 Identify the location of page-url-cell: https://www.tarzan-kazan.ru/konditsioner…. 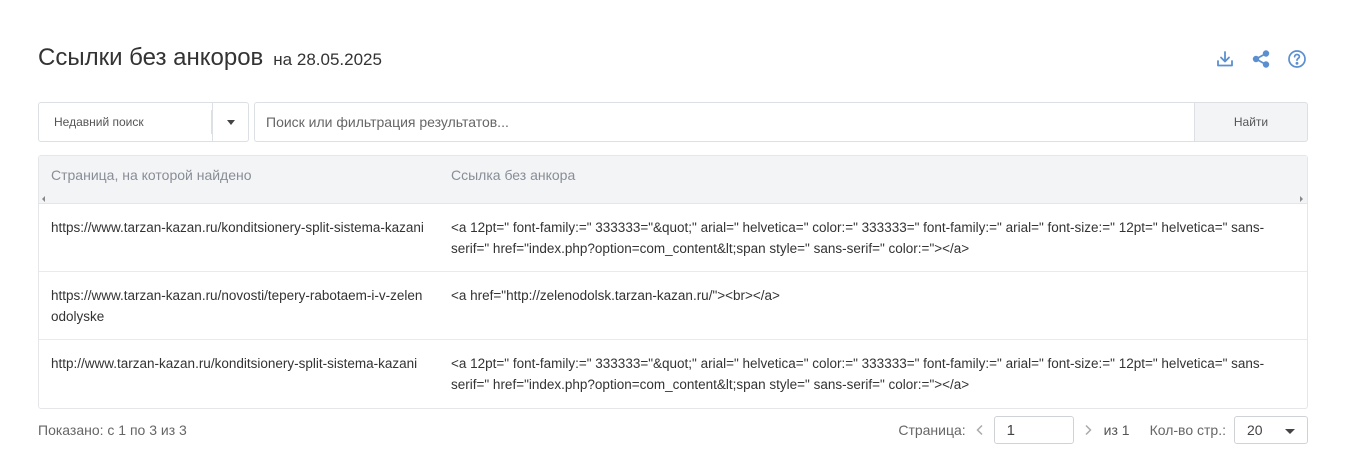
(237, 227).